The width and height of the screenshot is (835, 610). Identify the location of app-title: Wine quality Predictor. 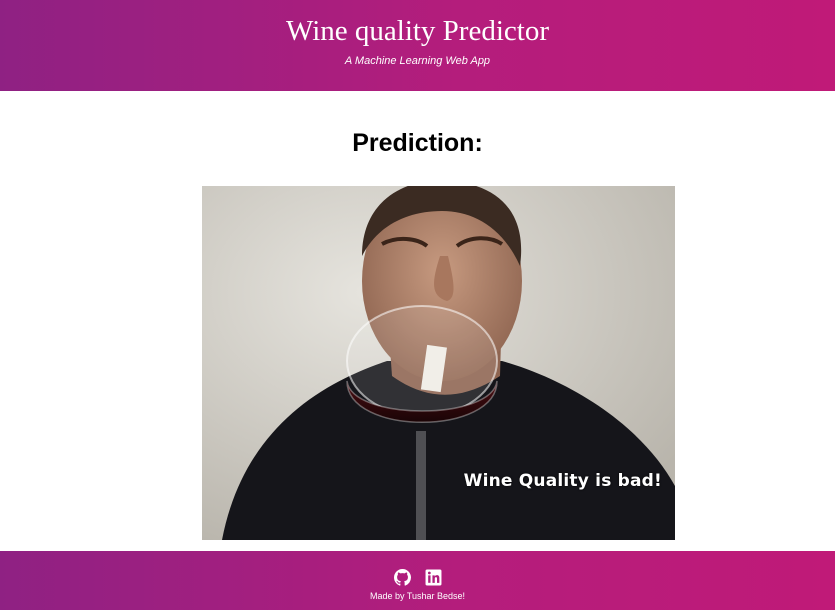
(417, 31).